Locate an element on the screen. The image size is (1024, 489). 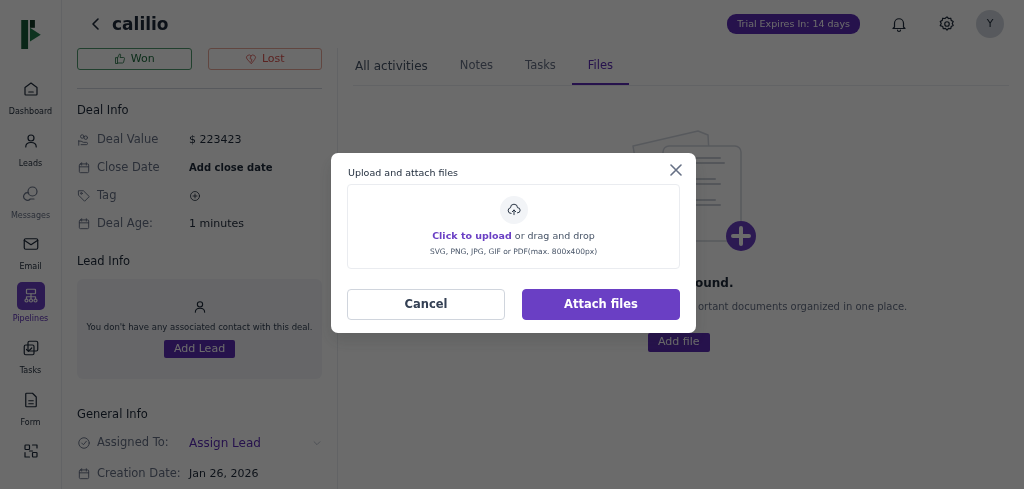
field-label: Tag is located at coordinates (107, 196).